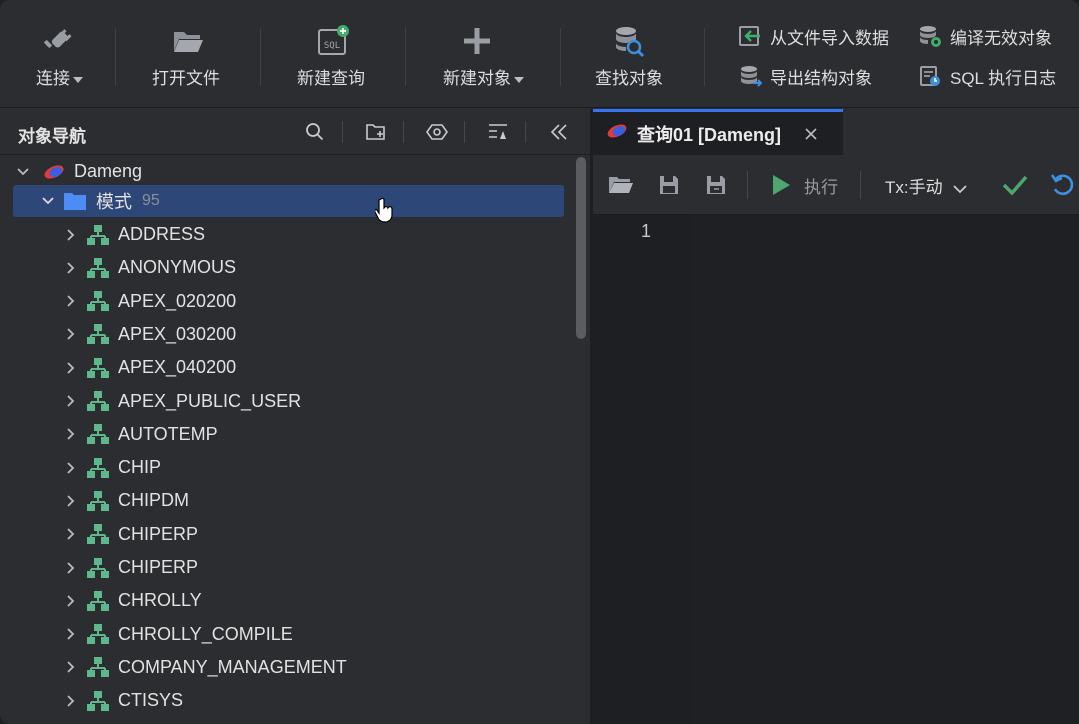  Describe the element at coordinates (287, 401) in the screenshot. I see `tree-node-schema: APEX_PUBLIC_USER` at that location.